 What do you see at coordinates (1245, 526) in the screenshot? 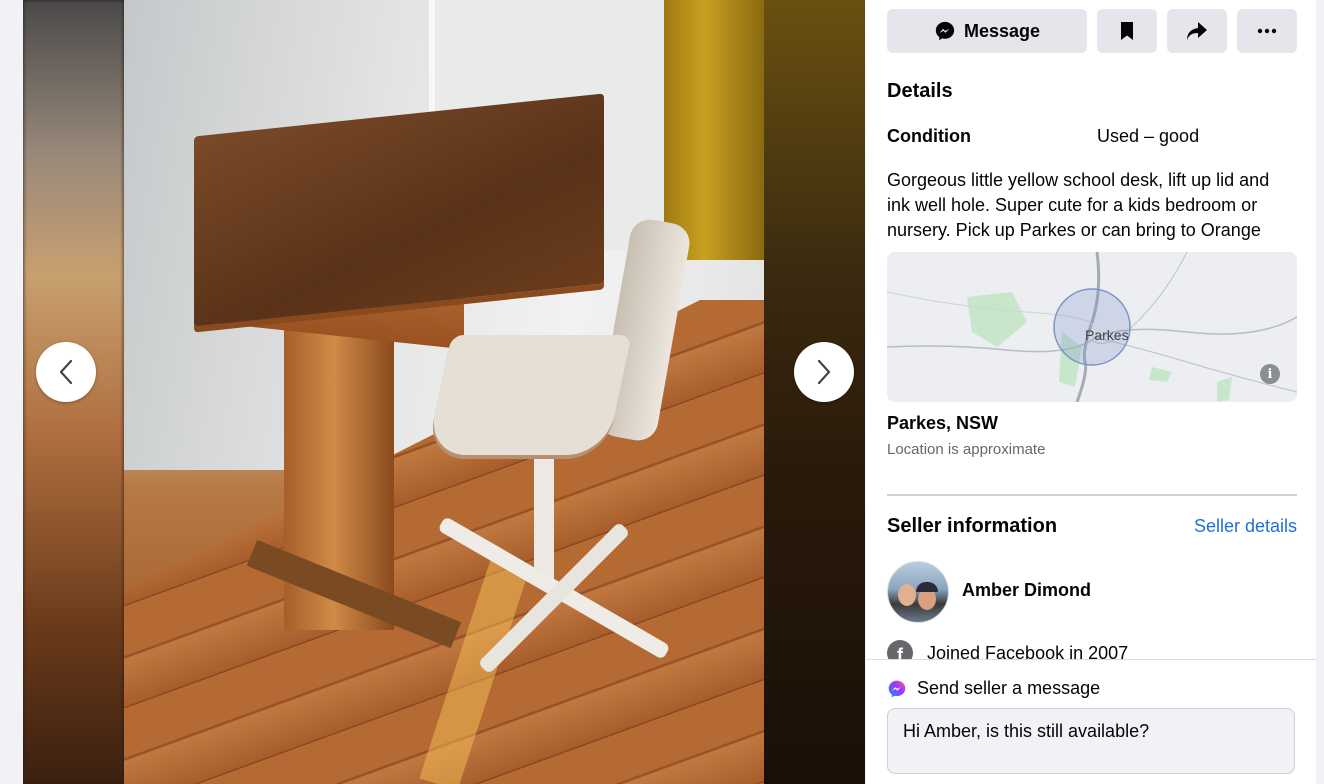
I see `seller-details-link: Seller details` at bounding box center [1245, 526].